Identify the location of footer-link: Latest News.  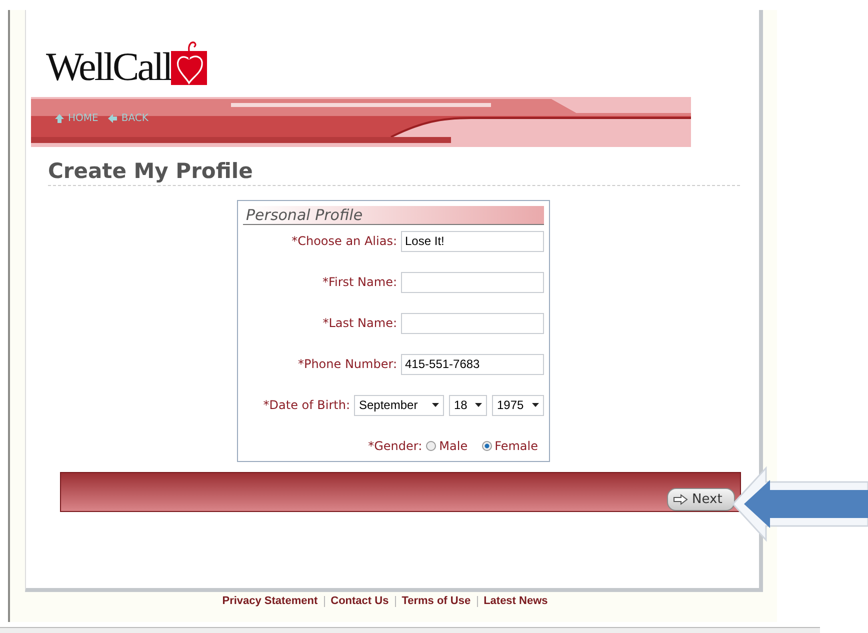
(516, 601).